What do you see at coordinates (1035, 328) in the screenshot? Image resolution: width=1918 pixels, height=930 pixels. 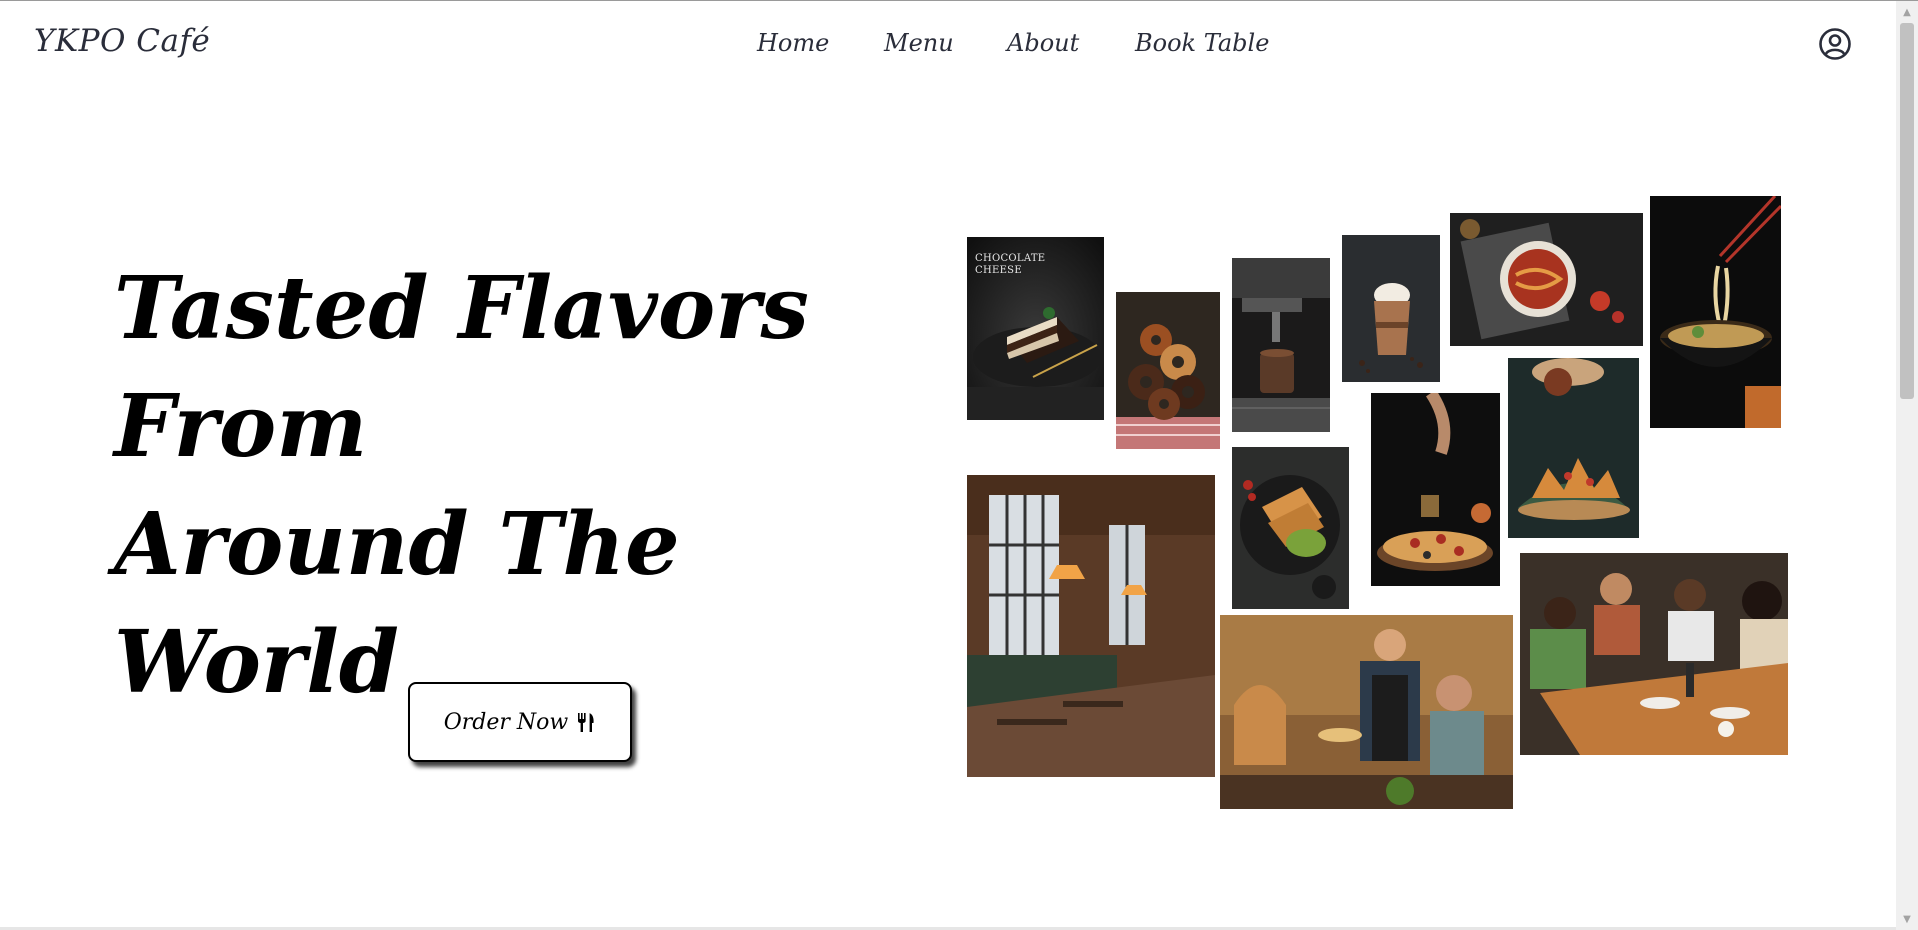 I see `collage-image-chocolate-cake: CHOCOLATE CHEESE` at bounding box center [1035, 328].